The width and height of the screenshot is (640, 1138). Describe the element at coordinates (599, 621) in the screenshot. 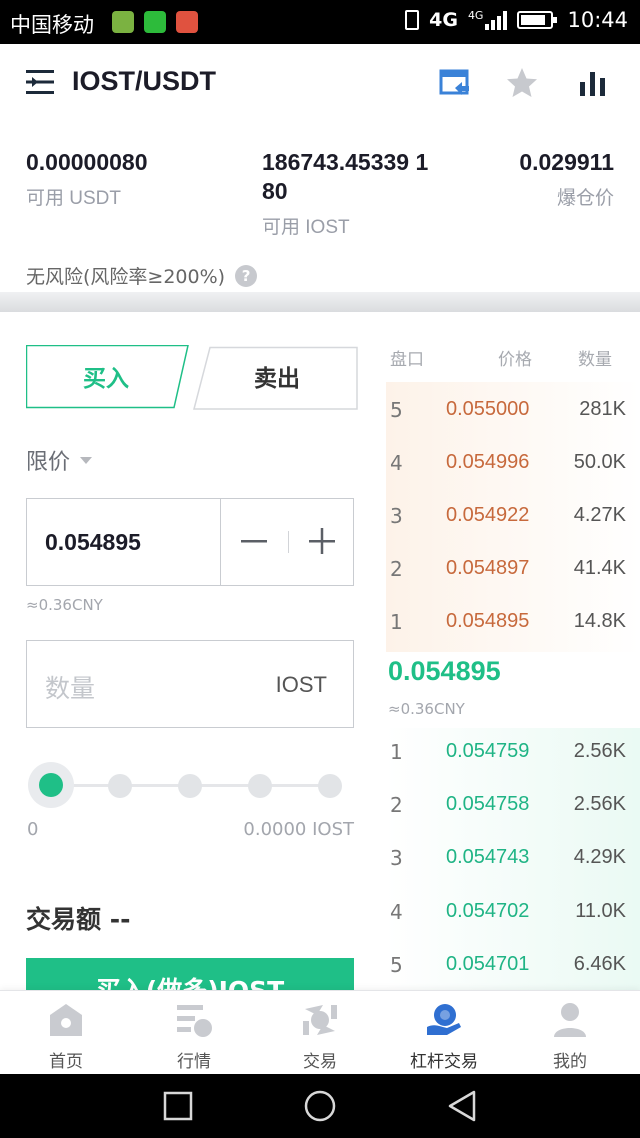

I see `ask-quantity: 14.8K` at that location.